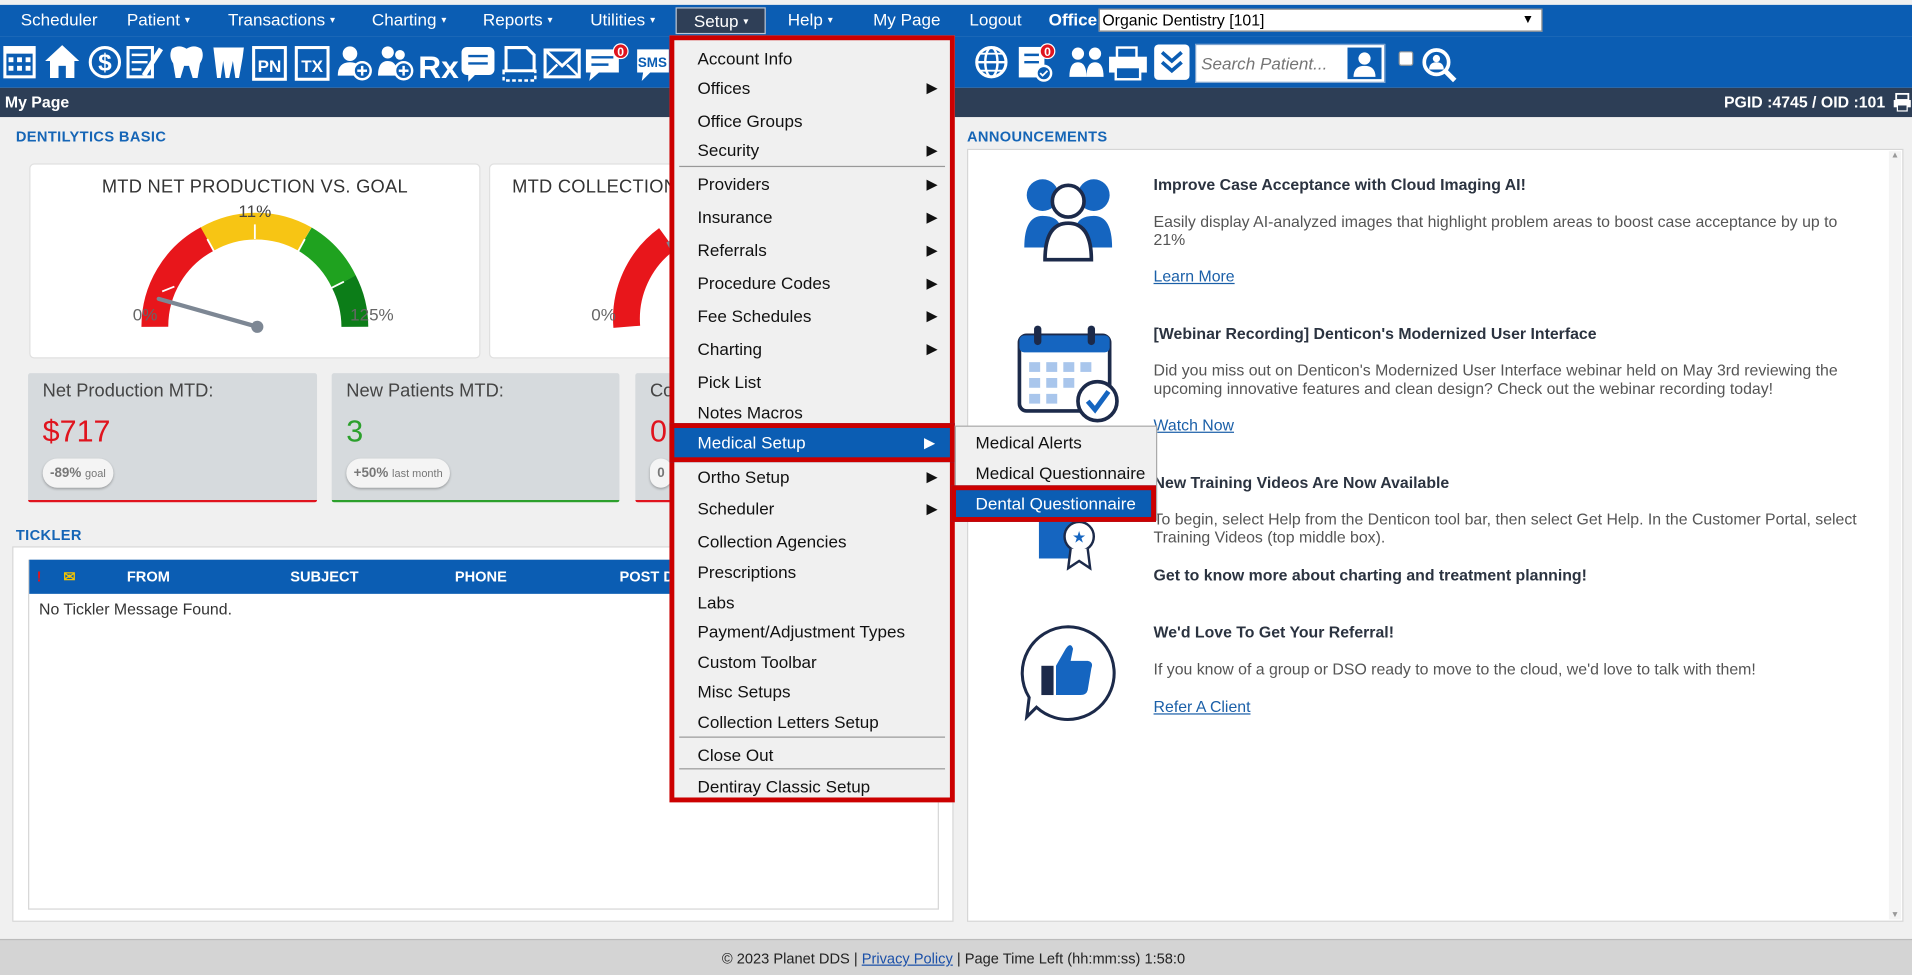 This screenshot has height=975, width=1912. I want to click on menu-item-ortho-setup: Ortho Setup ▶, so click(812, 476).